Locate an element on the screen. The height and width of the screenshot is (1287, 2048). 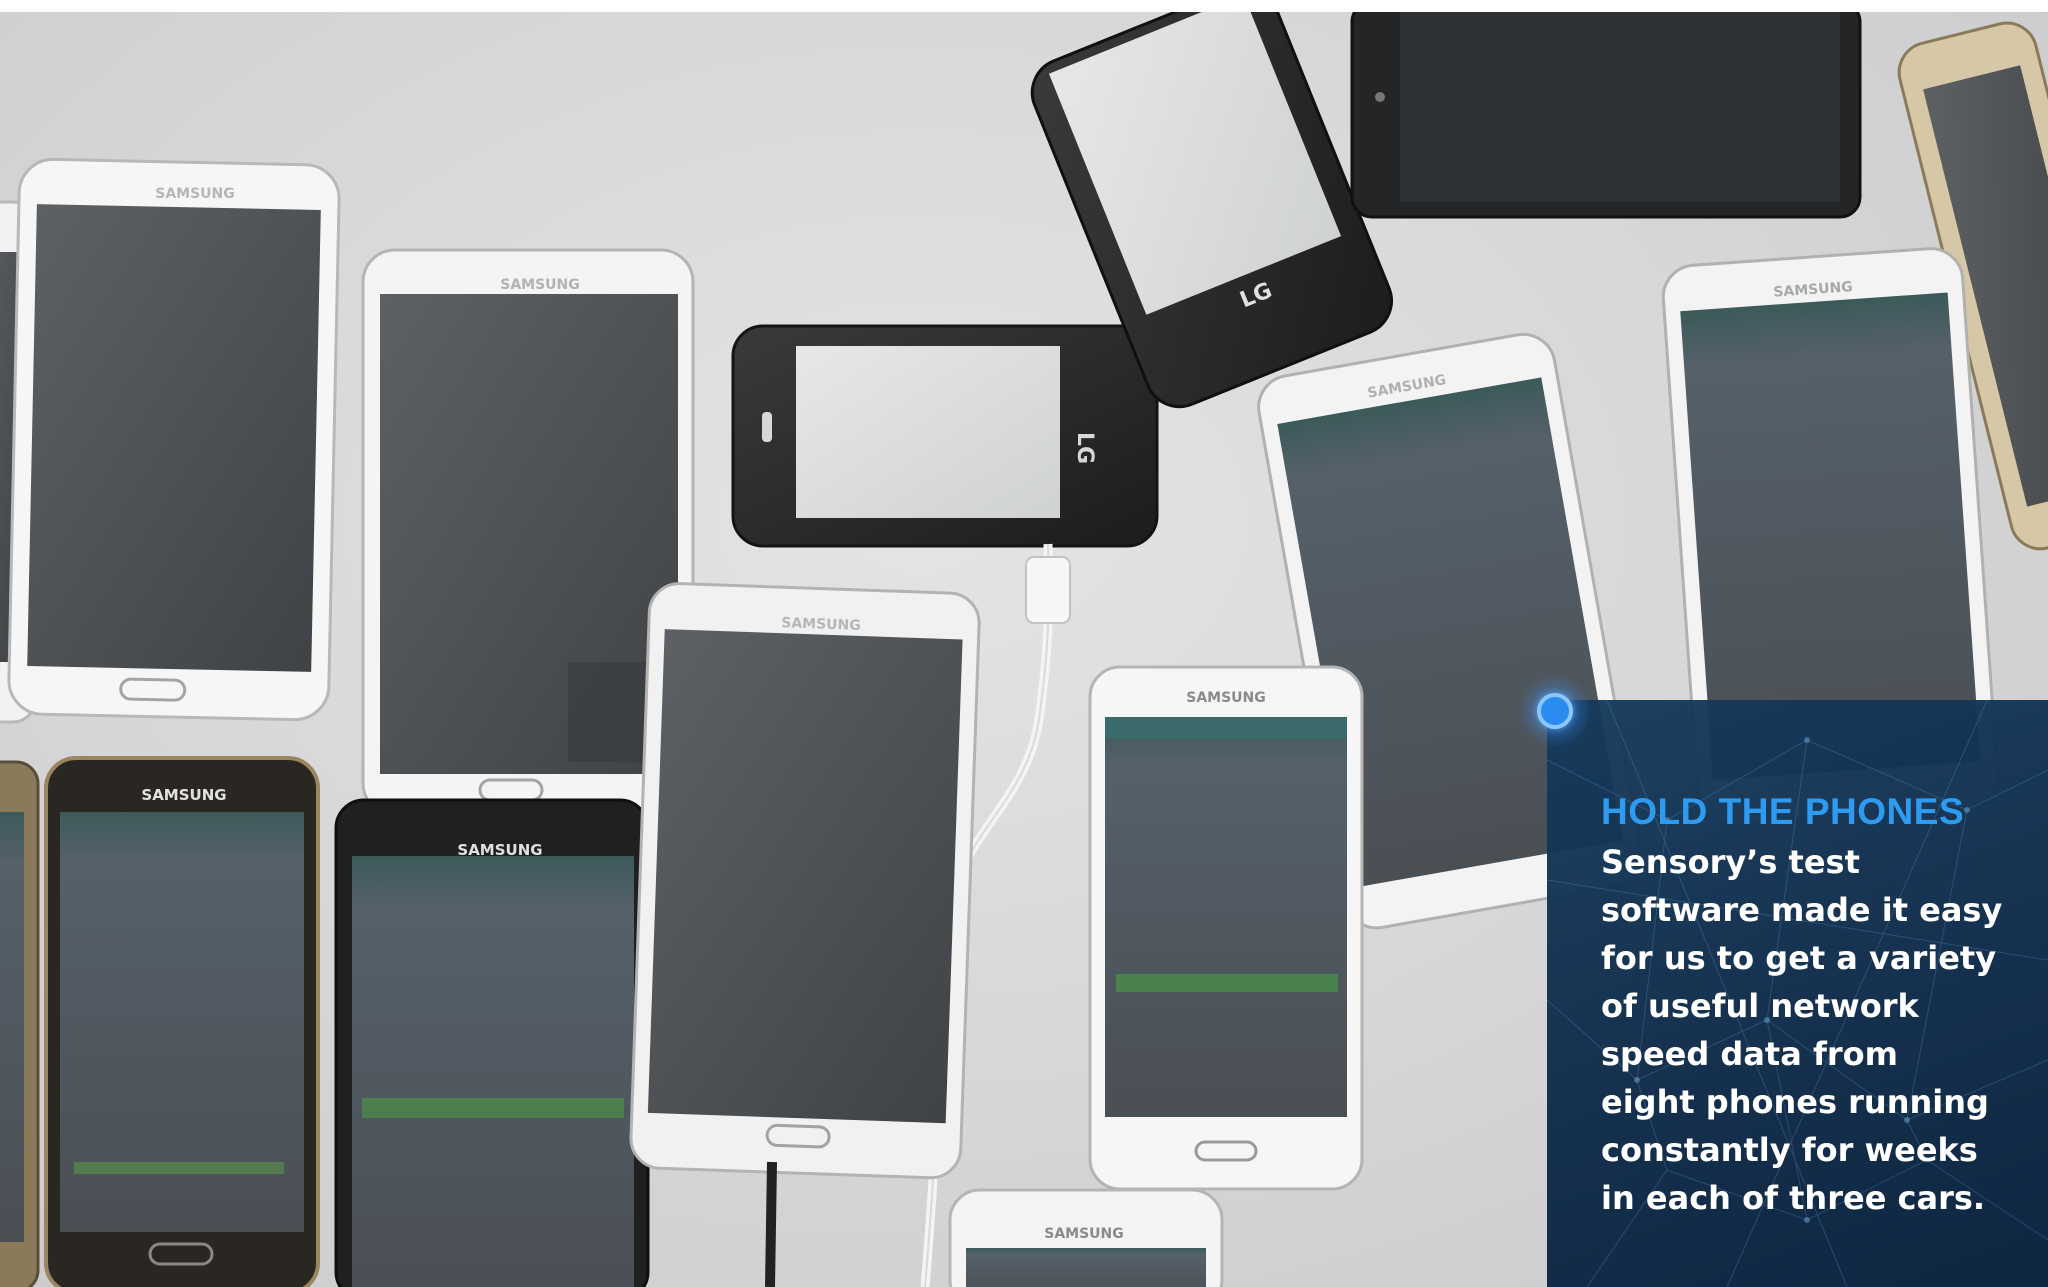
phone-left-partial-bottom is located at coordinates (20, 1023).